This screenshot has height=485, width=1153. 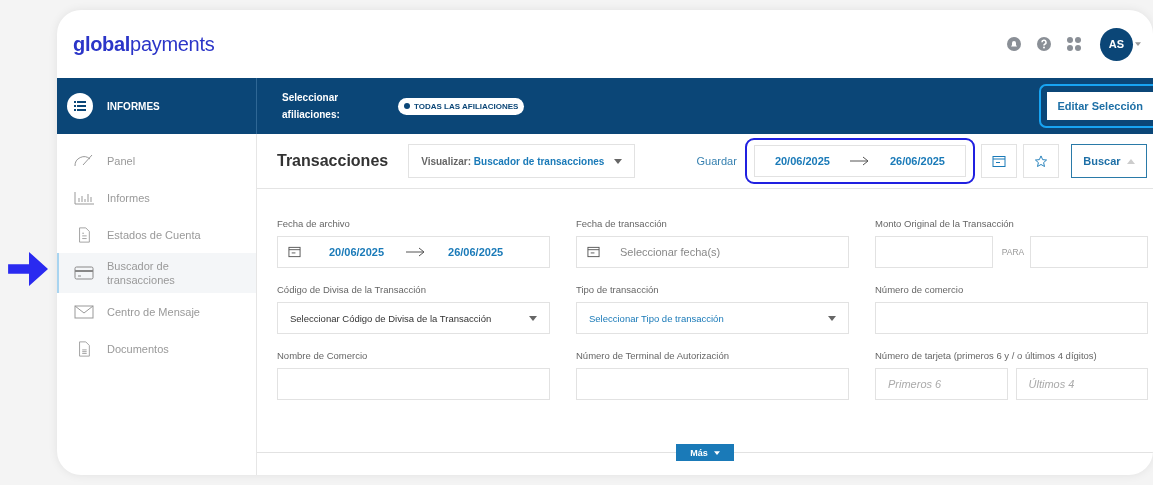 What do you see at coordinates (144, 44) in the screenshot?
I see `logo: globalpayments` at bounding box center [144, 44].